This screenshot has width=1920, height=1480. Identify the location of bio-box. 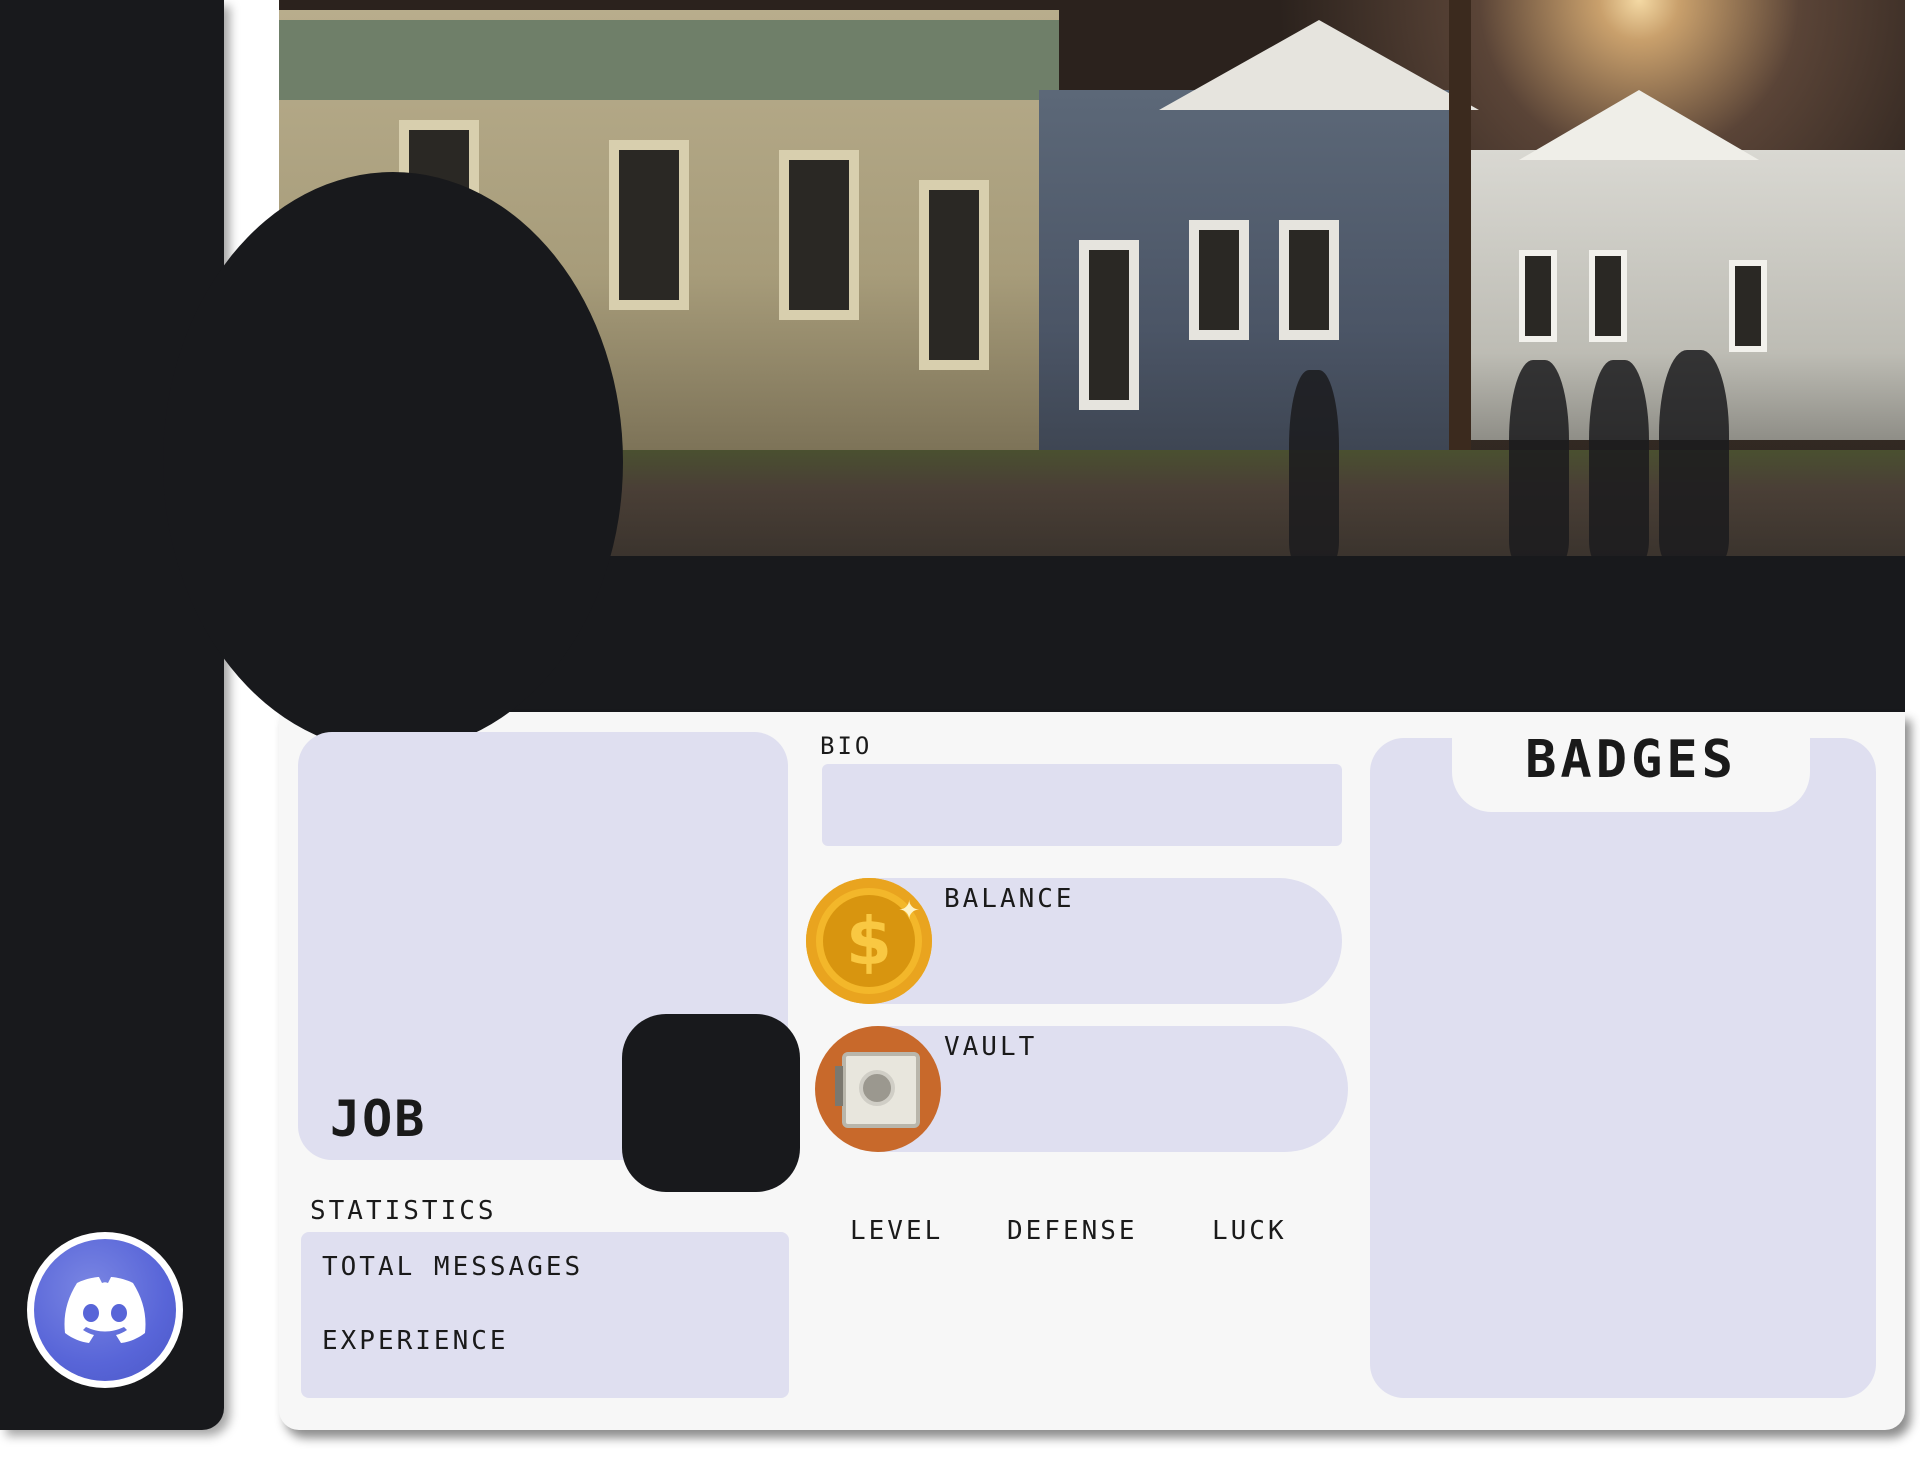
(1082, 805).